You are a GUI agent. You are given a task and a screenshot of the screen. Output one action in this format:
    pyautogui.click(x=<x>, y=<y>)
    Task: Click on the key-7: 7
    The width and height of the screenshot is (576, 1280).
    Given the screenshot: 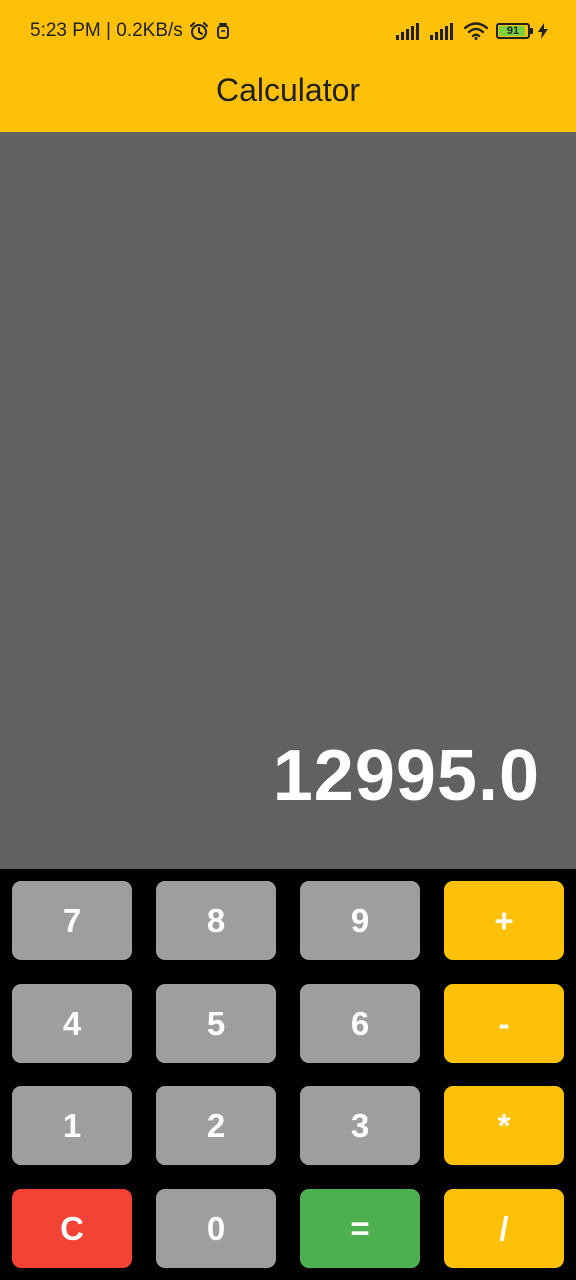 What is the action you would take?
    pyautogui.click(x=72, y=920)
    